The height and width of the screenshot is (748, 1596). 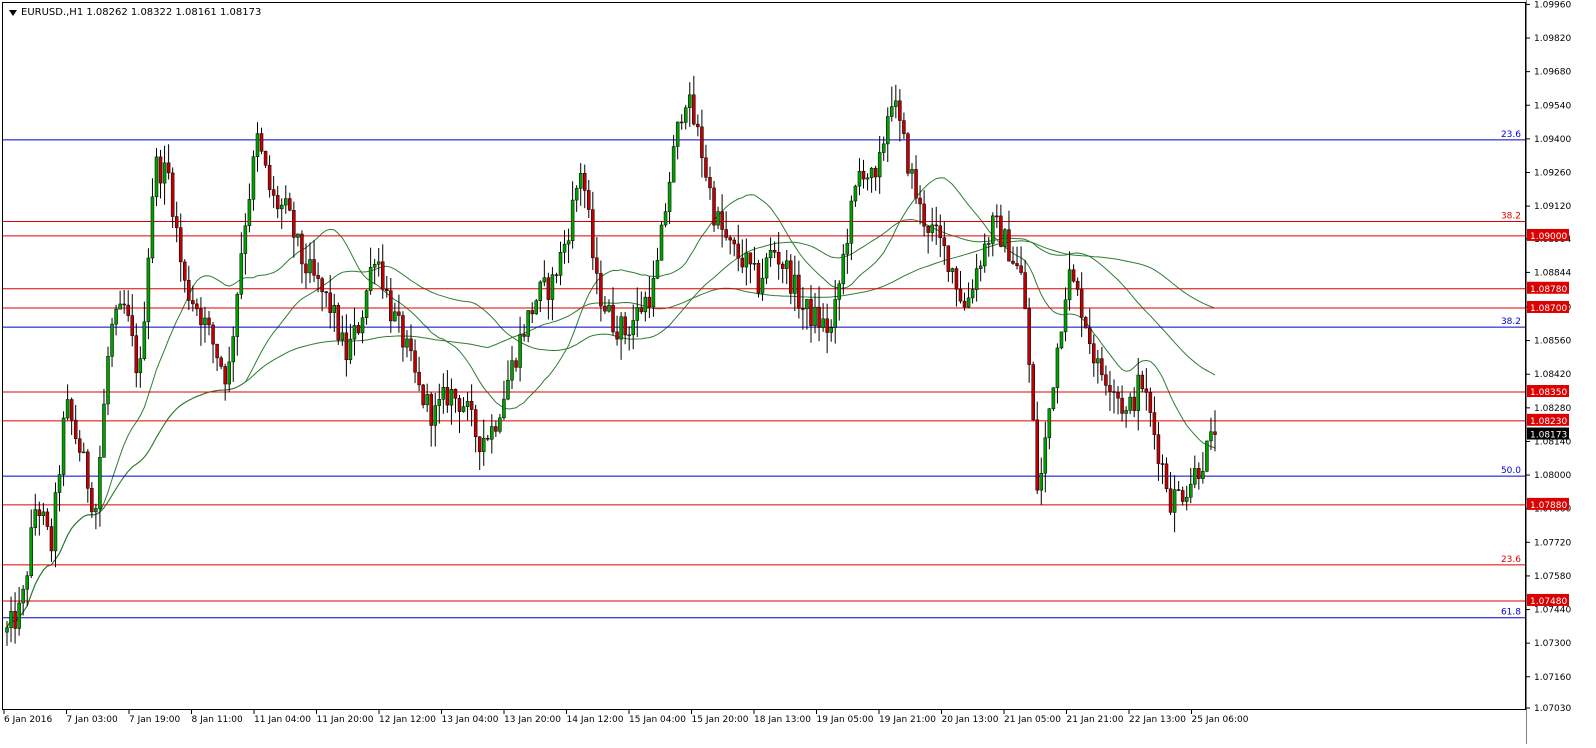 I want to click on price-tag-label: 1.08350, so click(x=1548, y=393).